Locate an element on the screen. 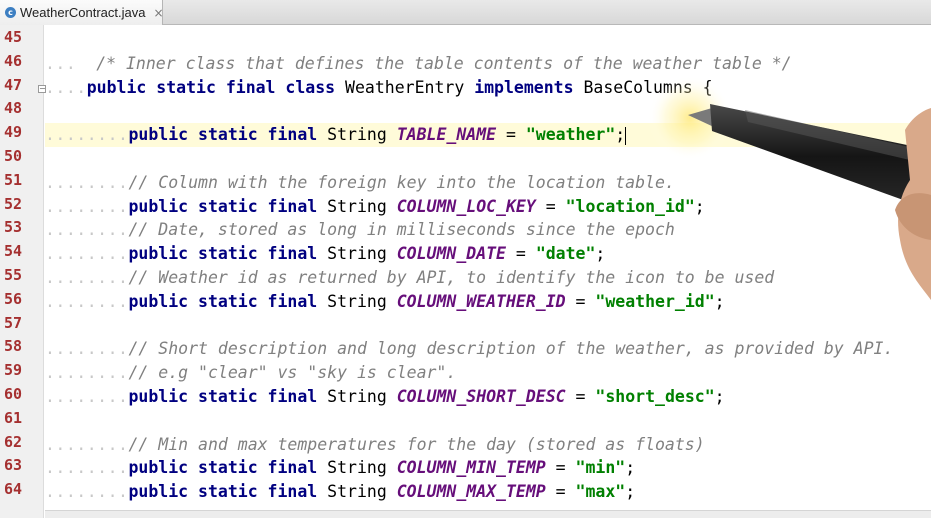 The width and height of the screenshot is (931, 518). line-number: 53 is located at coordinates (12, 227).